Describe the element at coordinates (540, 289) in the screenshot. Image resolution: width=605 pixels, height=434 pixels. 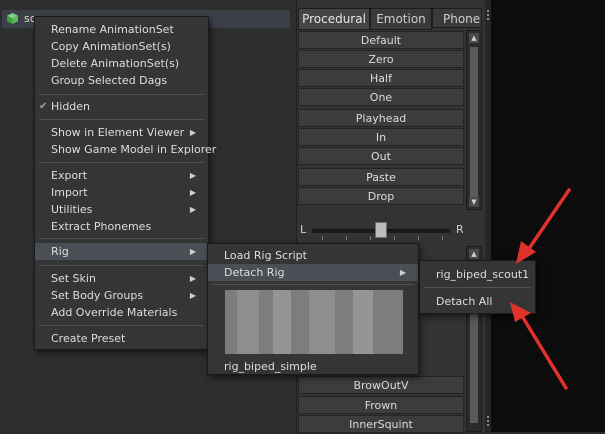
I see `annotation-arrows` at that location.